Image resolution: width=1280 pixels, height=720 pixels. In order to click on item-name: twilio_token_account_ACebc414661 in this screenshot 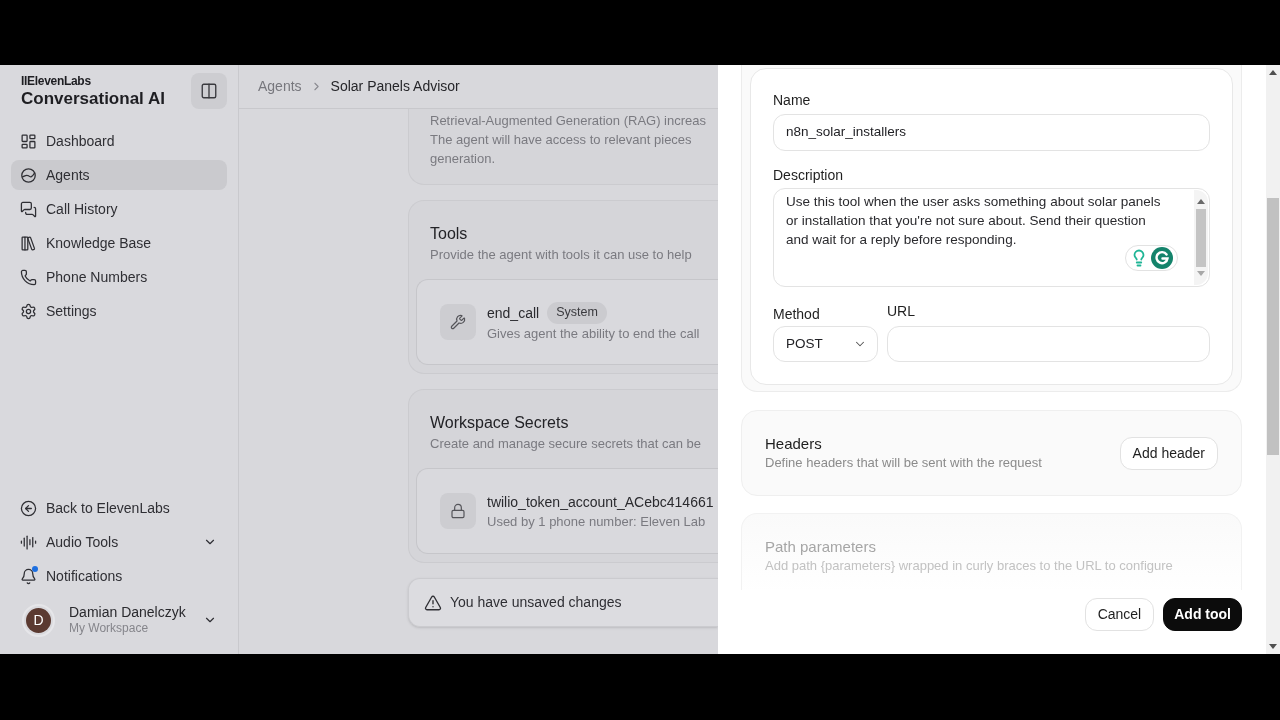, I will do `click(600, 502)`.